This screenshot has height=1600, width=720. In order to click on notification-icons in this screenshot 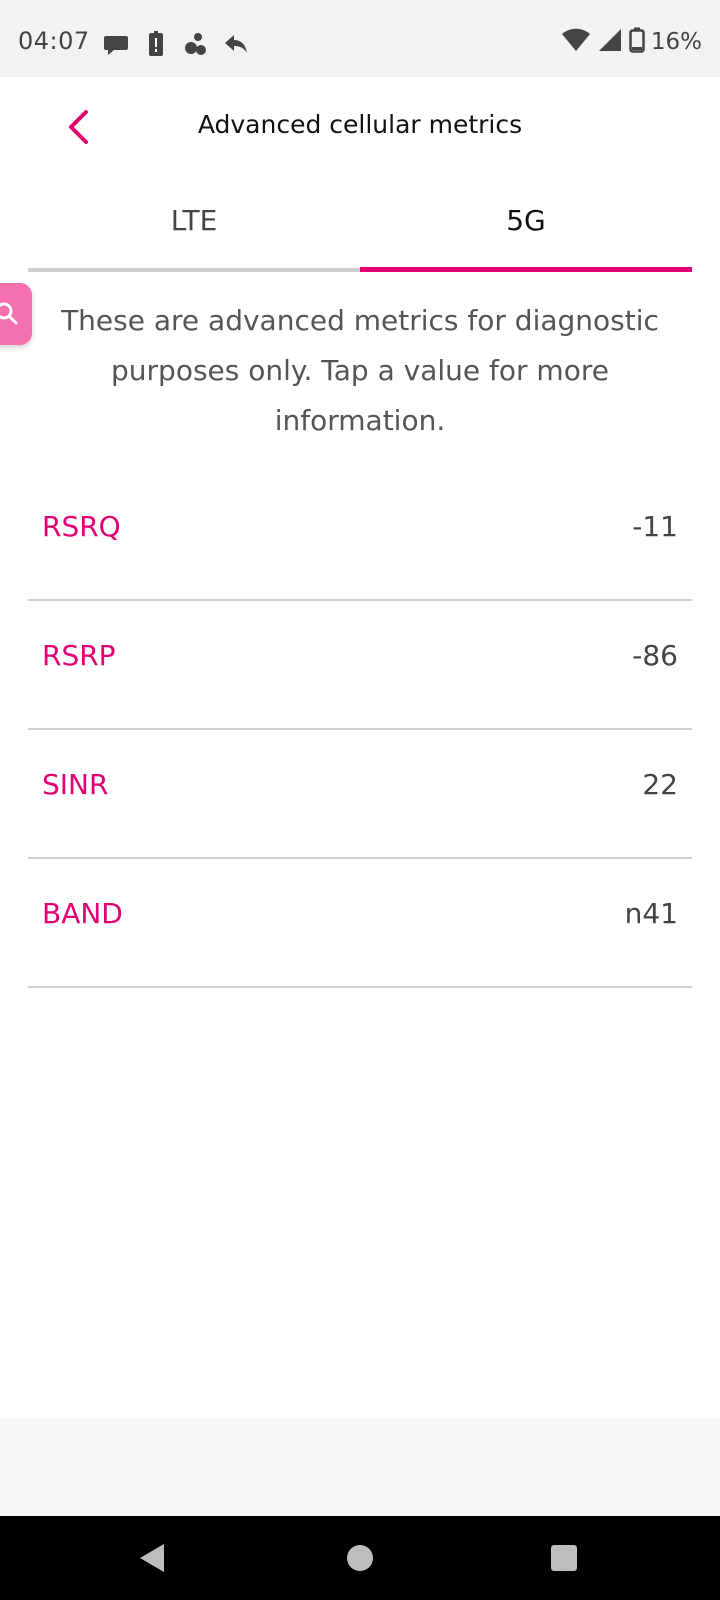, I will do `click(176, 44)`.